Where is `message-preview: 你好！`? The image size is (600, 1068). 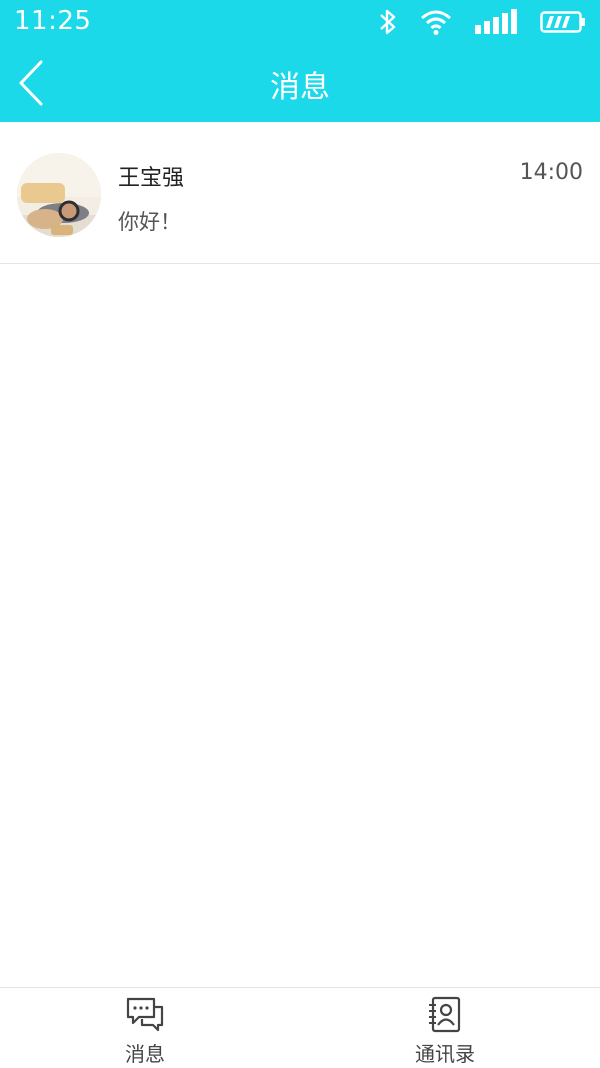 message-preview: 你好！ is located at coordinates (149, 222).